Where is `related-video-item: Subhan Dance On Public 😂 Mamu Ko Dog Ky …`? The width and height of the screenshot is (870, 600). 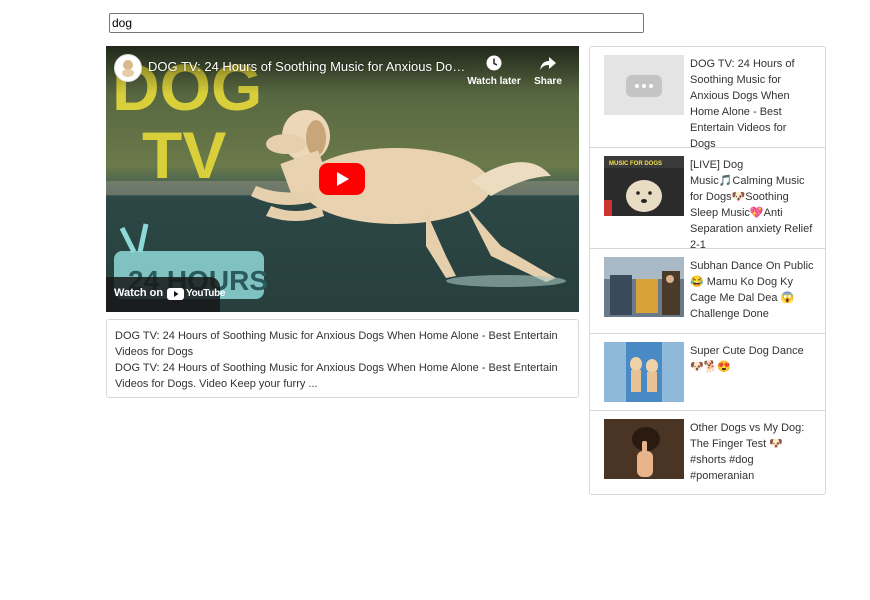
related-video-item: Subhan Dance On Public 😂 Mamu Ko Dog Ky … is located at coordinates (707, 291).